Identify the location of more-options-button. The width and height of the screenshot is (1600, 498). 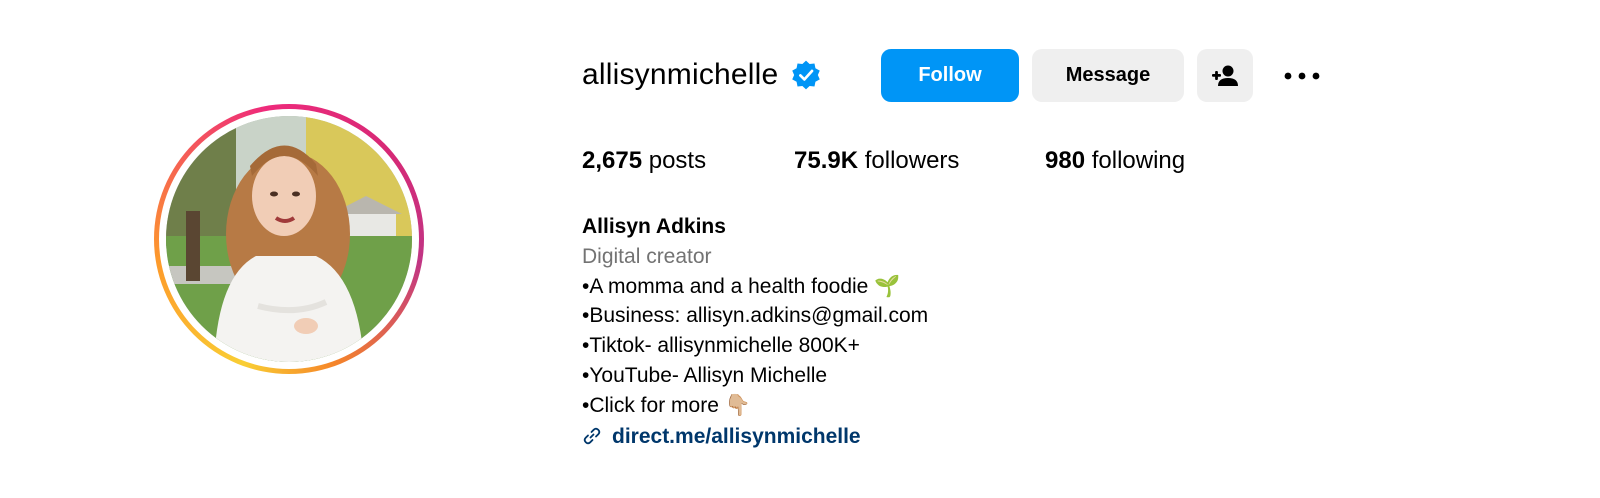
(1302, 75).